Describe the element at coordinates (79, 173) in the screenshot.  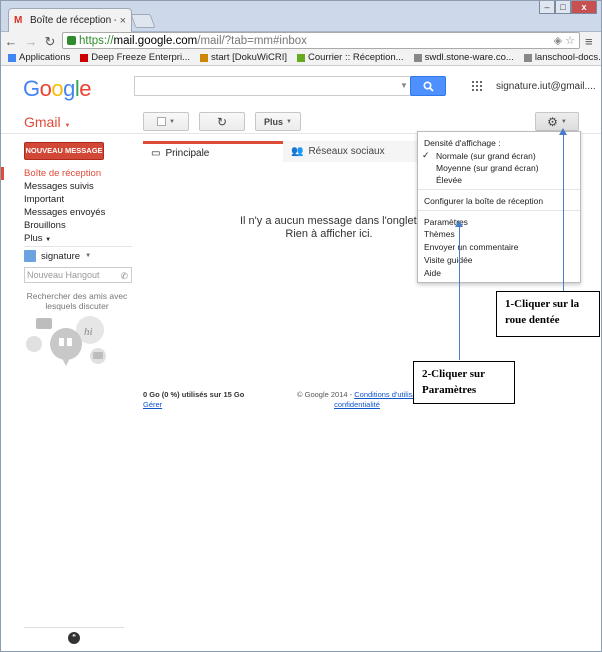
I see `nav-item-inbox: Boîte de réception` at that location.